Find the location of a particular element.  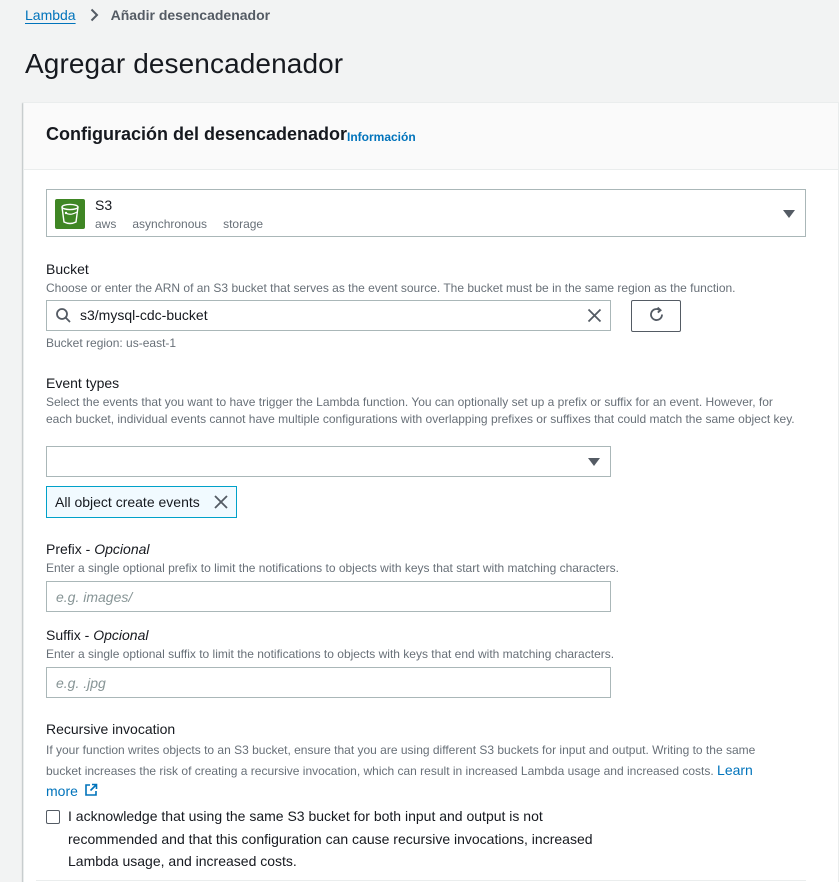

prefix-placeholder: e.g. images/ is located at coordinates (94, 597).